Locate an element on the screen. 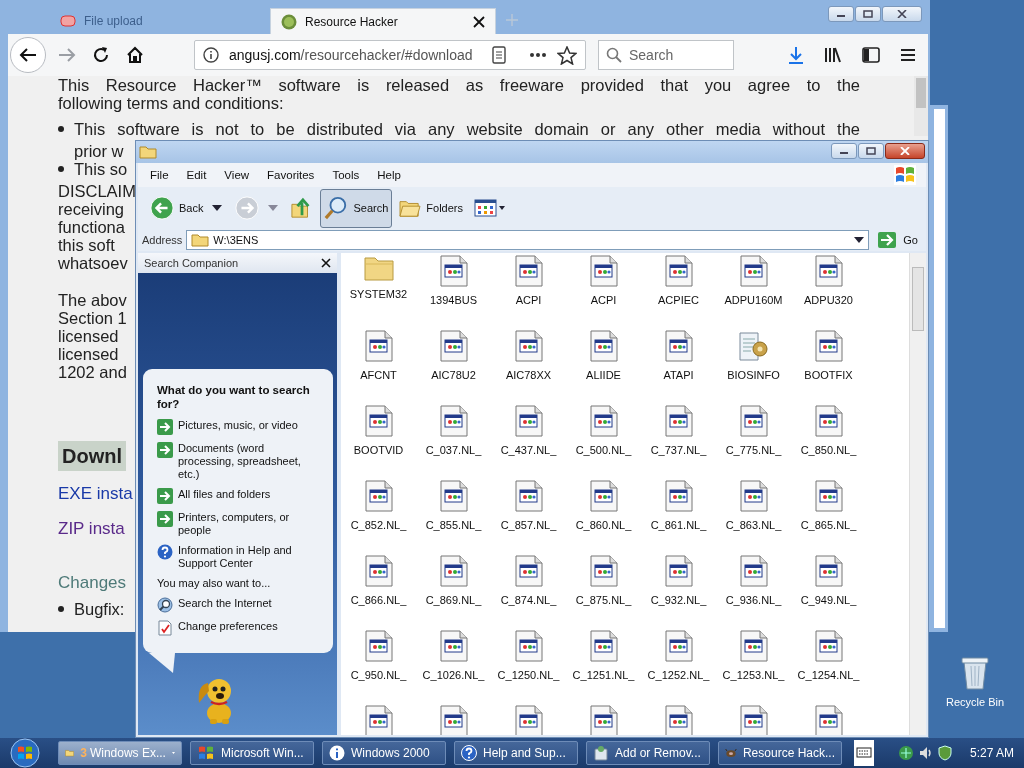 The height and width of the screenshot is (768, 1024). scrollbar is located at coordinates (921, 106).